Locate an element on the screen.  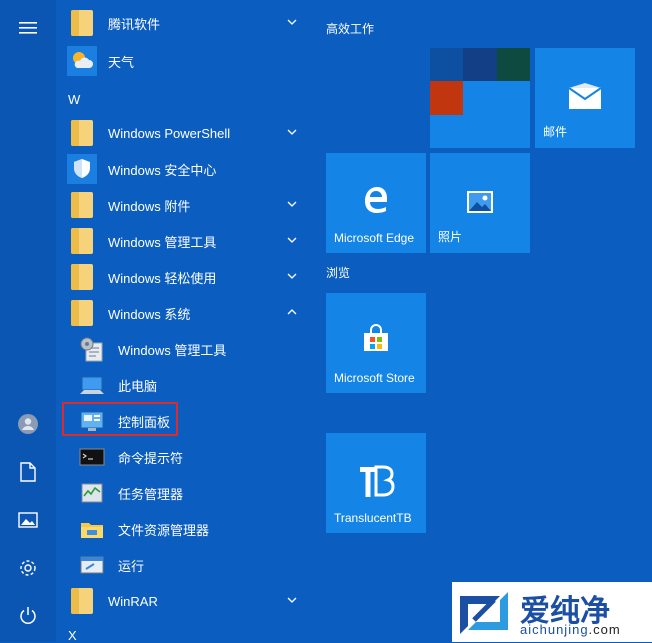
watermark-domain-tld: .com is located at coordinates (604, 629).